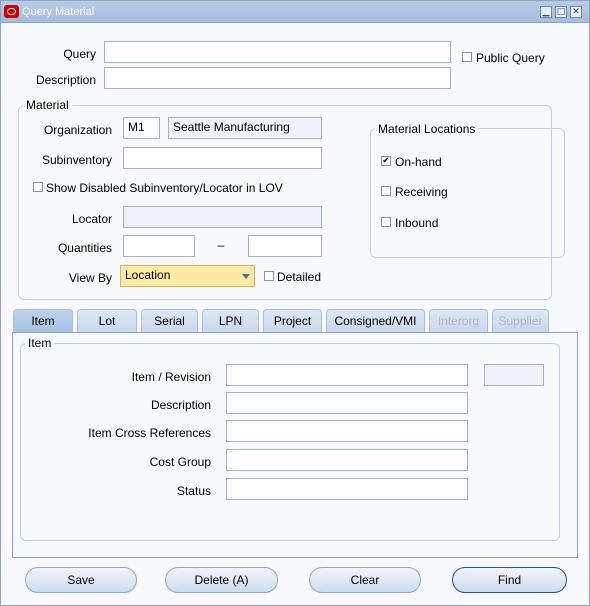  What do you see at coordinates (79, 54) in the screenshot?
I see `query-label: Query` at bounding box center [79, 54].